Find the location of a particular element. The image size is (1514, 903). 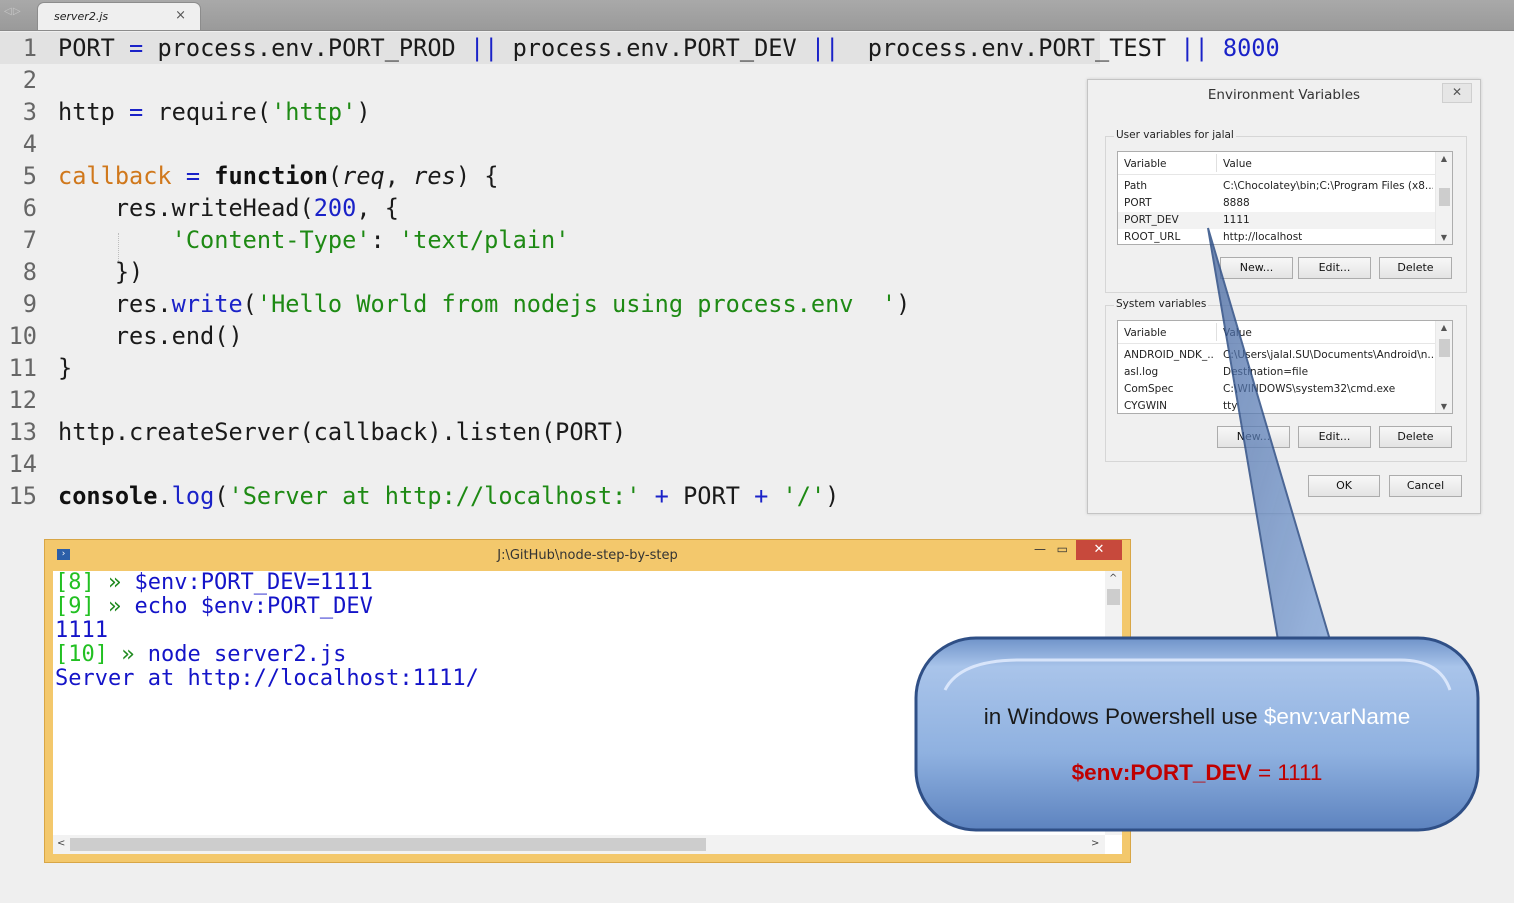

code-line: 4 is located at coordinates (550, 144).